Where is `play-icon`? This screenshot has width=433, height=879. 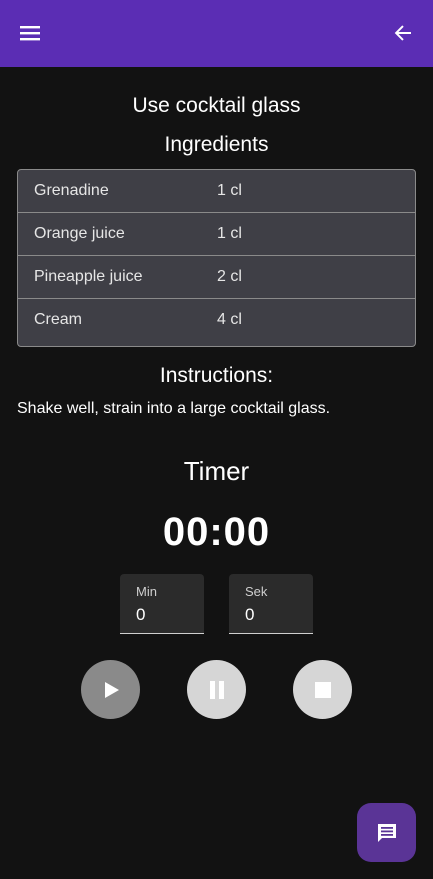 play-icon is located at coordinates (111, 689).